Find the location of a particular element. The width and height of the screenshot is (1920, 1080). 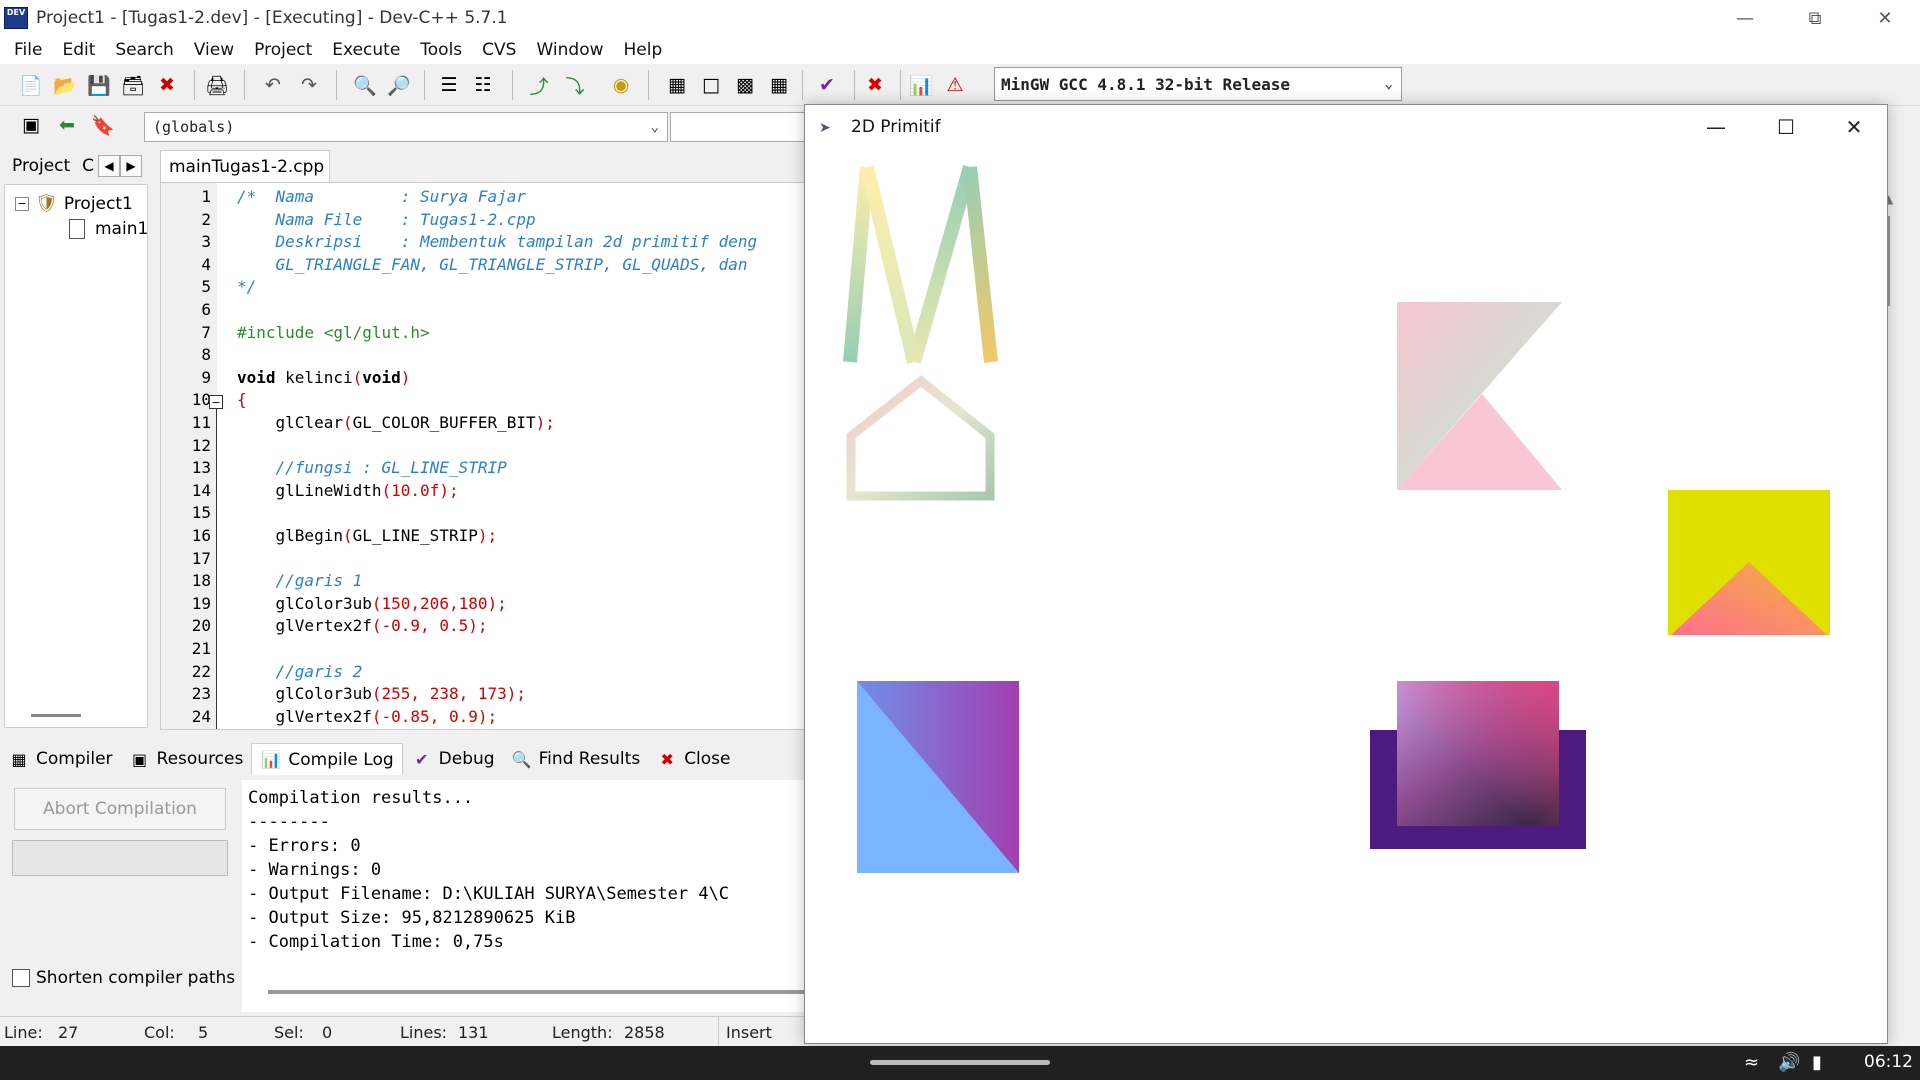

menu-execute: Execute is located at coordinates (366, 50).